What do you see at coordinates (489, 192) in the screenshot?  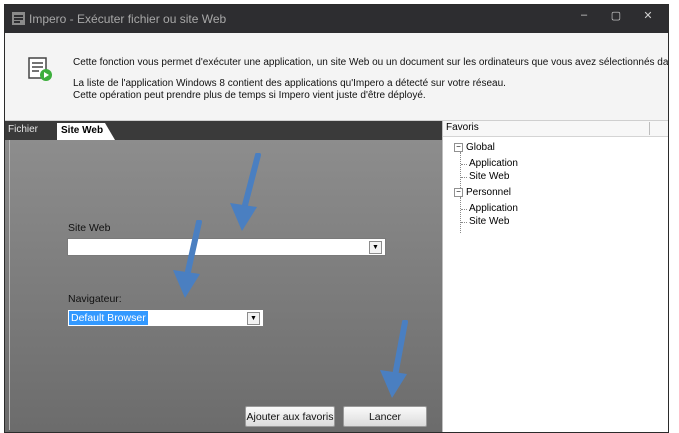 I see `tree-group-label: Personnel` at bounding box center [489, 192].